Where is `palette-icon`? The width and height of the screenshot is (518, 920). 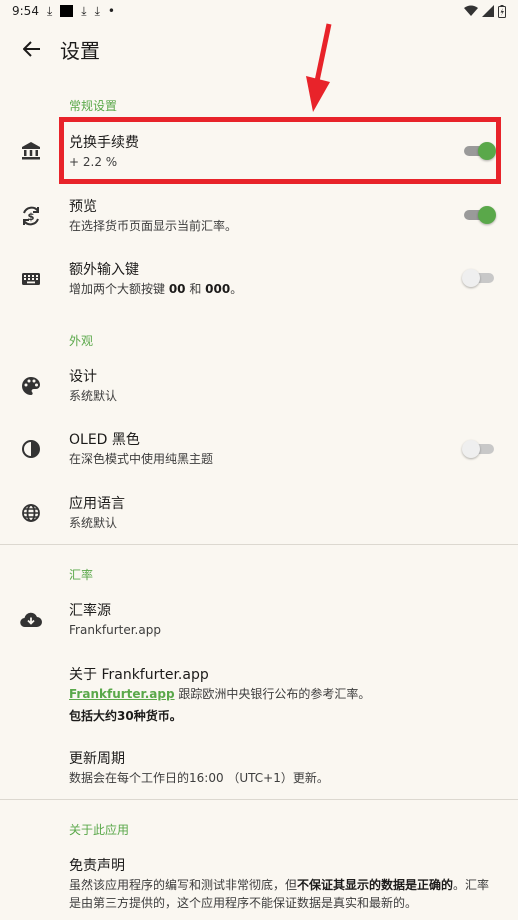
palette-icon is located at coordinates (31, 386).